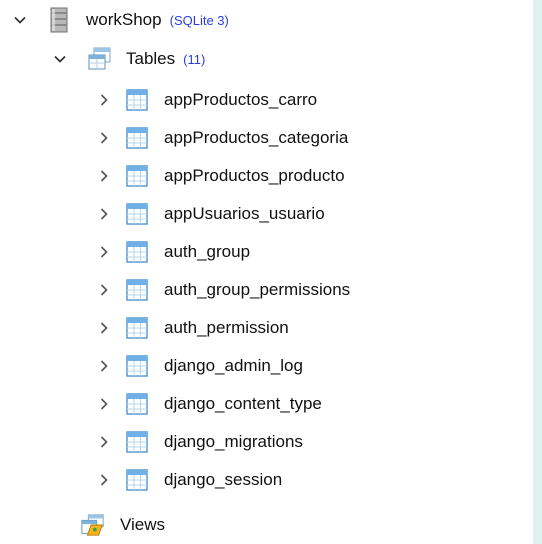 The width and height of the screenshot is (542, 544). Describe the element at coordinates (151, 58) in the screenshot. I see `tables-label: Tables` at that location.